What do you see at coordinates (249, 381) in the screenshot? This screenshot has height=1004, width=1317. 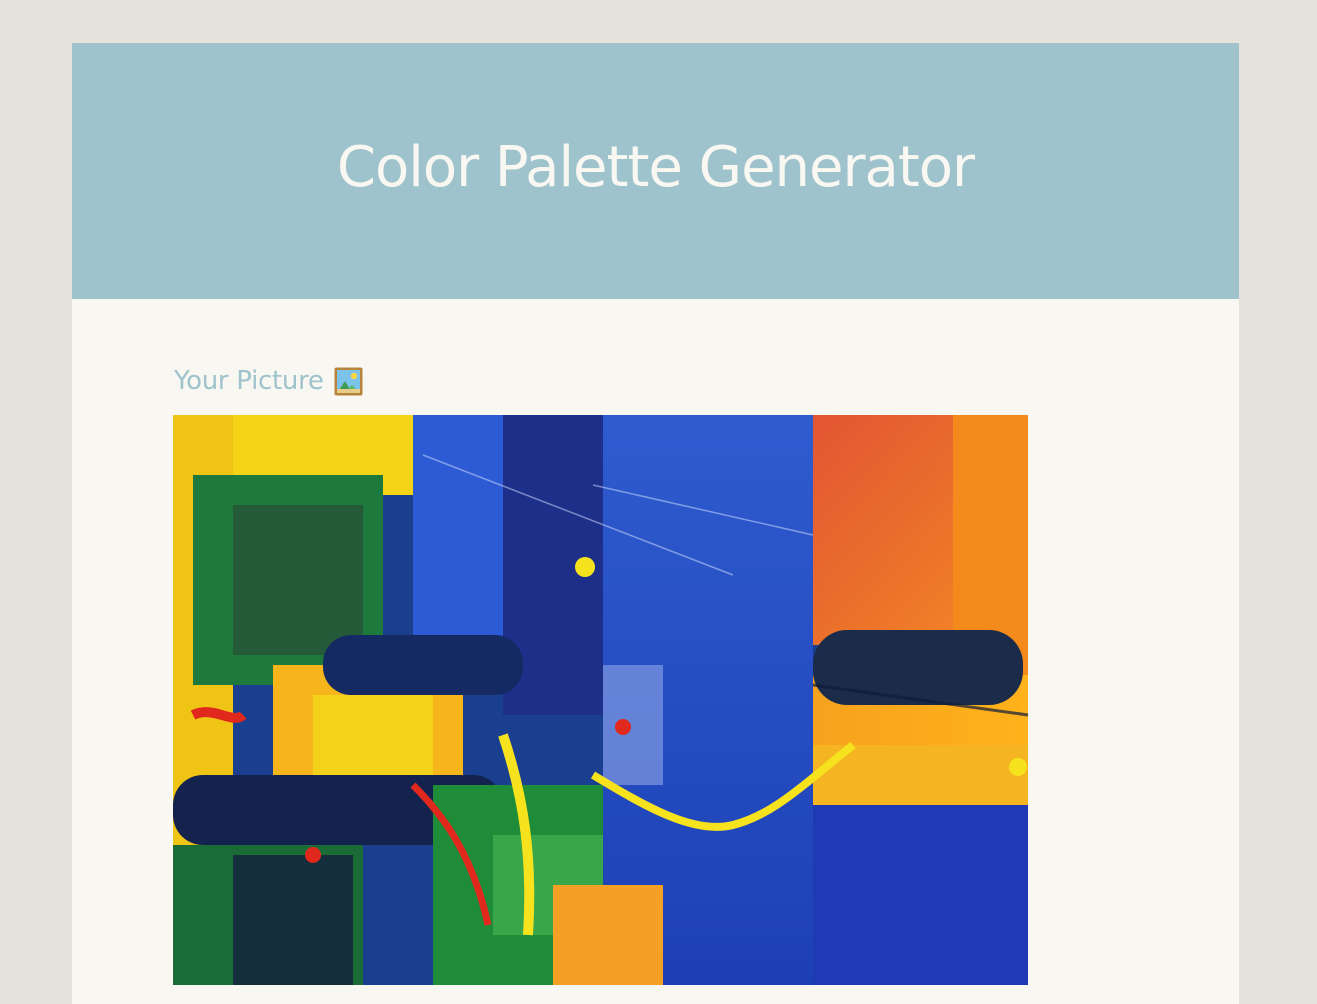 I see `picture-section-label: Your Picture` at bounding box center [249, 381].